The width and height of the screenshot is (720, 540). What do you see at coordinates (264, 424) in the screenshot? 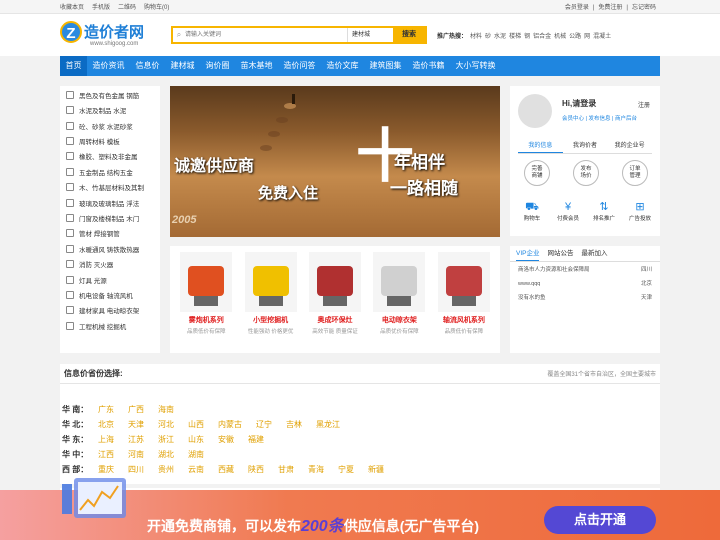
I see `province-link: 辽宁` at bounding box center [264, 424].